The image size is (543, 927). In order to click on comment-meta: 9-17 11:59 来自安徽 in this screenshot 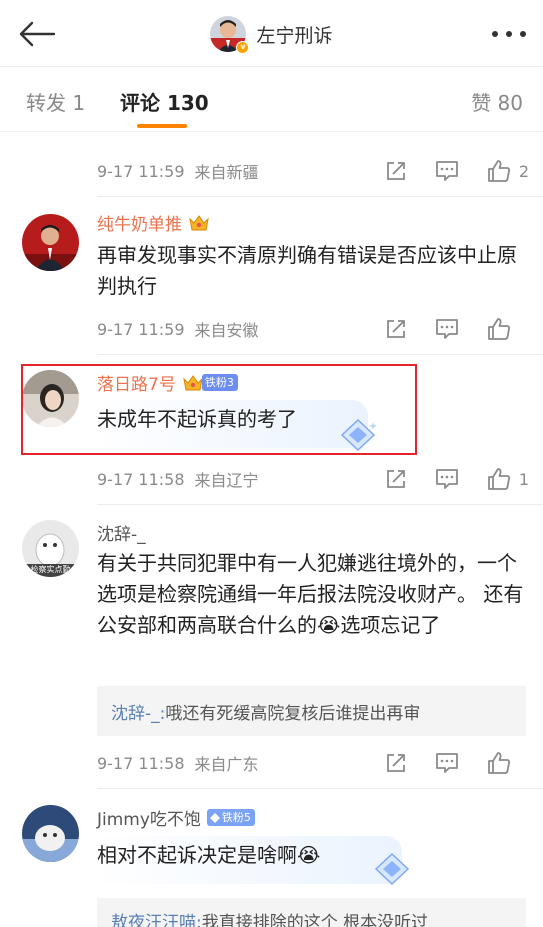, I will do `click(320, 329)`.